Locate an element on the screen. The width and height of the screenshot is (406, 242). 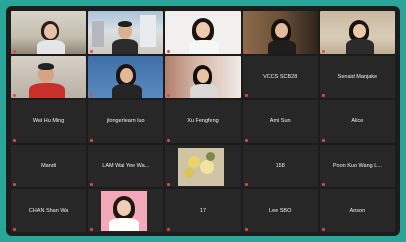
participant-tile: jlongerlearn luo is located at coordinates (126, 121).